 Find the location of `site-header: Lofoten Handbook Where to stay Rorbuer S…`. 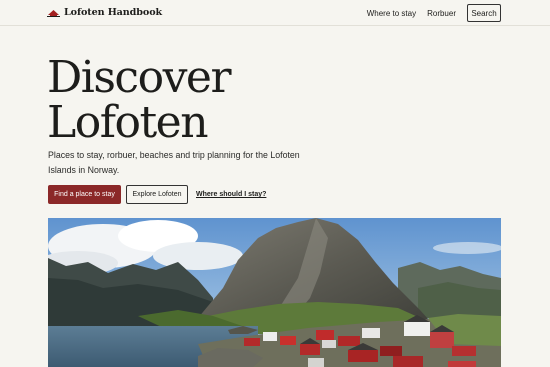

site-header: Lofoten Handbook Where to stay Rorbuer S… is located at coordinates (275, 13).